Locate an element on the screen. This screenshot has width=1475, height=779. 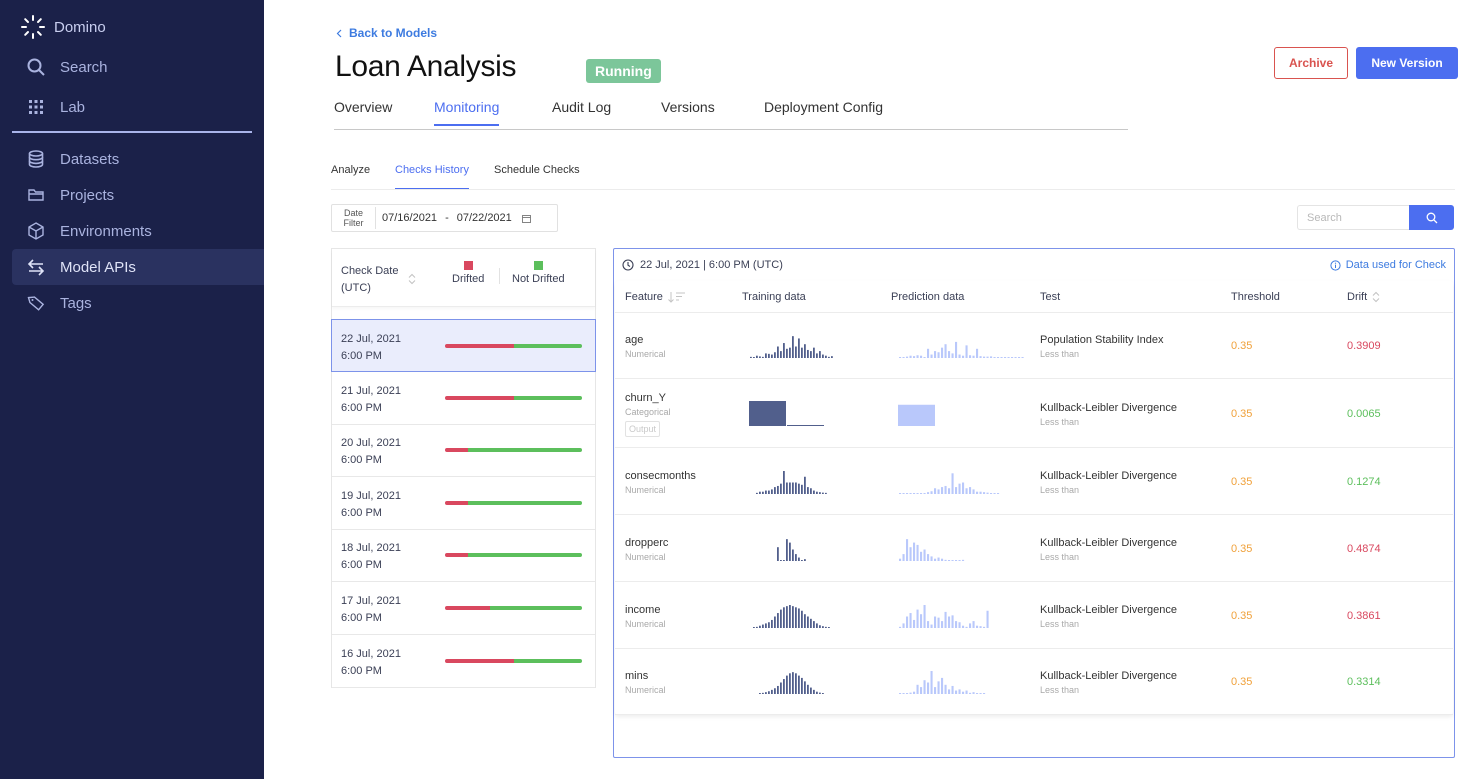
sidebar-item-search: Search is located at coordinates (138, 67).